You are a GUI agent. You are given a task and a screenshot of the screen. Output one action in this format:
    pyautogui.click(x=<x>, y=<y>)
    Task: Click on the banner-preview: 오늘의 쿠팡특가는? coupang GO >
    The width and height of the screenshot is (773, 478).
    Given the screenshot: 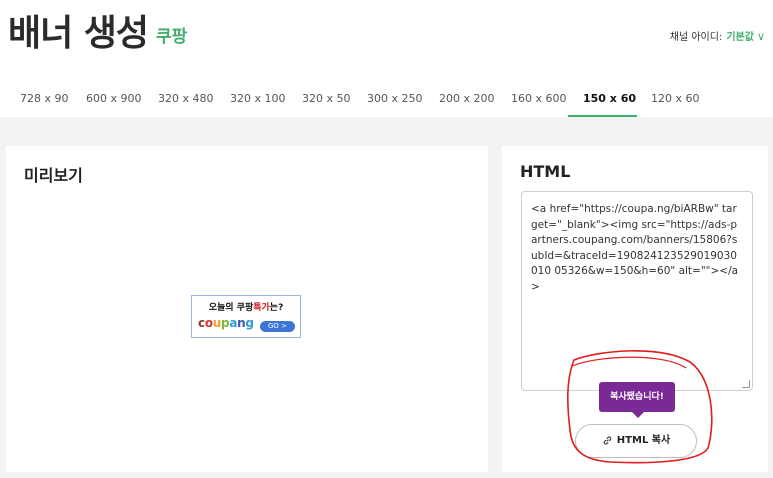 What is the action you would take?
    pyautogui.click(x=246, y=316)
    